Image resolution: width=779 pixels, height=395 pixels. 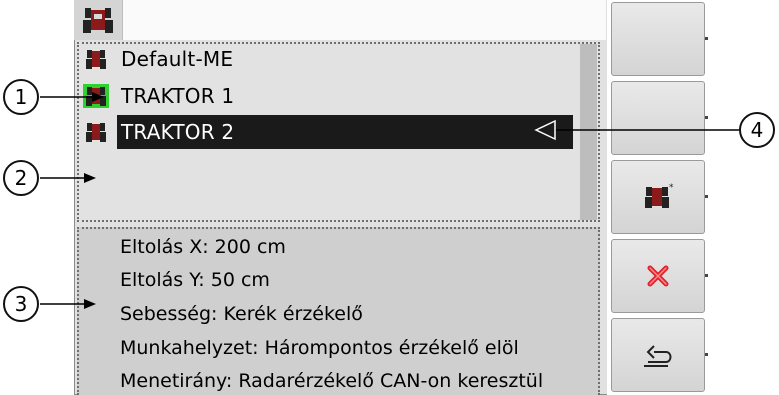 I want to click on callout-2: 2, so click(x=21, y=178).